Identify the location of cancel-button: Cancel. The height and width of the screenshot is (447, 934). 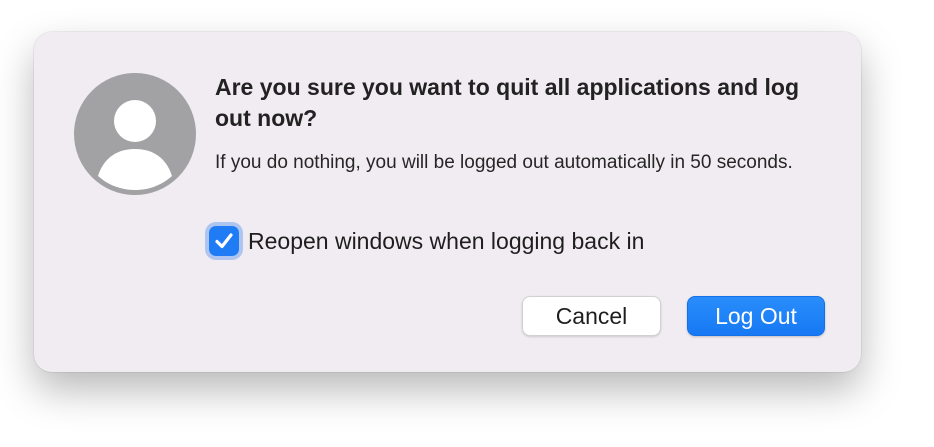
(591, 316).